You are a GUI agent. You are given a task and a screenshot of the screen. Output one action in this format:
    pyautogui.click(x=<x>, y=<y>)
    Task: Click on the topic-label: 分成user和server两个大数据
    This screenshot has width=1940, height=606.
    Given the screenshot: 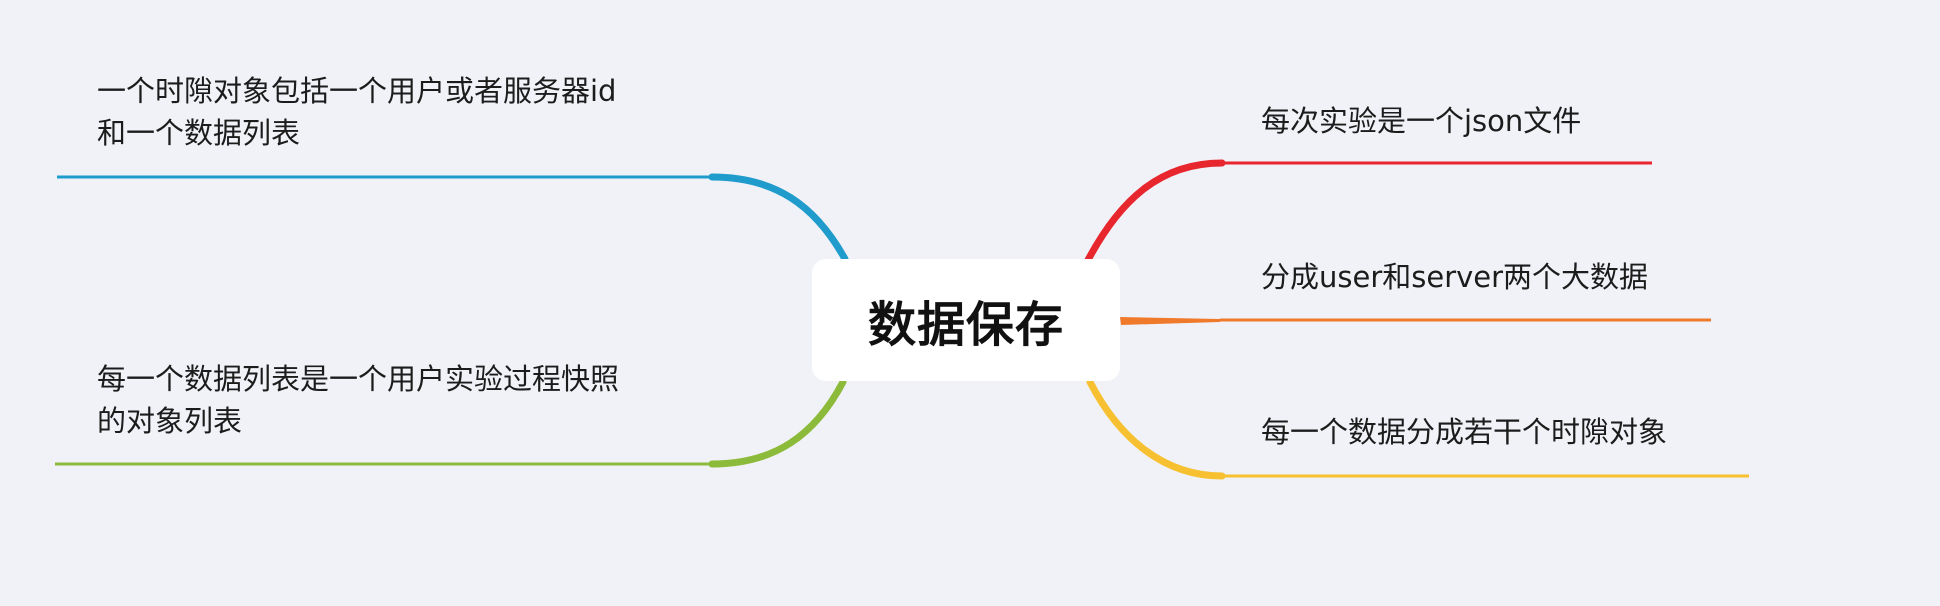 What is the action you would take?
    pyautogui.click(x=1455, y=277)
    